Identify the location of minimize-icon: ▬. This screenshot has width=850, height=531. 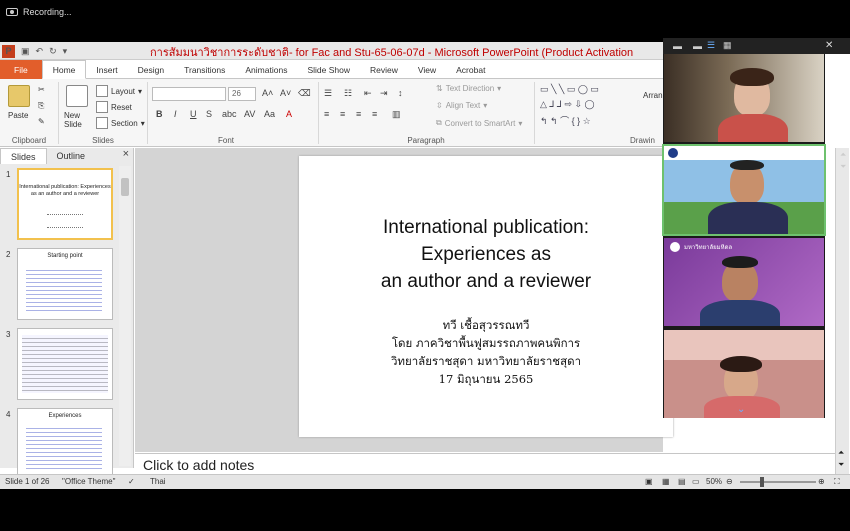
(677, 46).